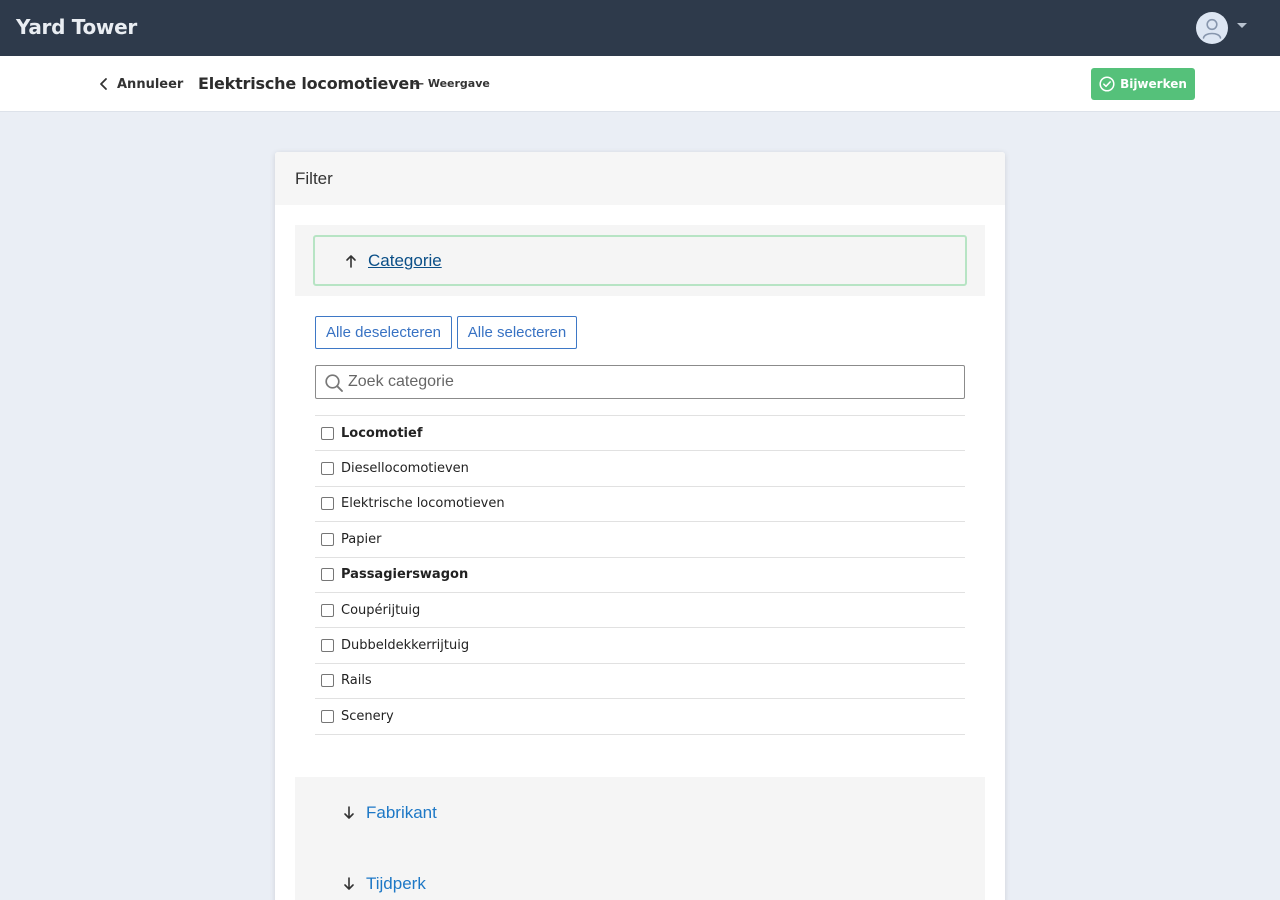 This screenshot has width=1280, height=900. Describe the element at coordinates (640, 611) in the screenshot. I see `category-list-item: Coupérijtuig` at that location.